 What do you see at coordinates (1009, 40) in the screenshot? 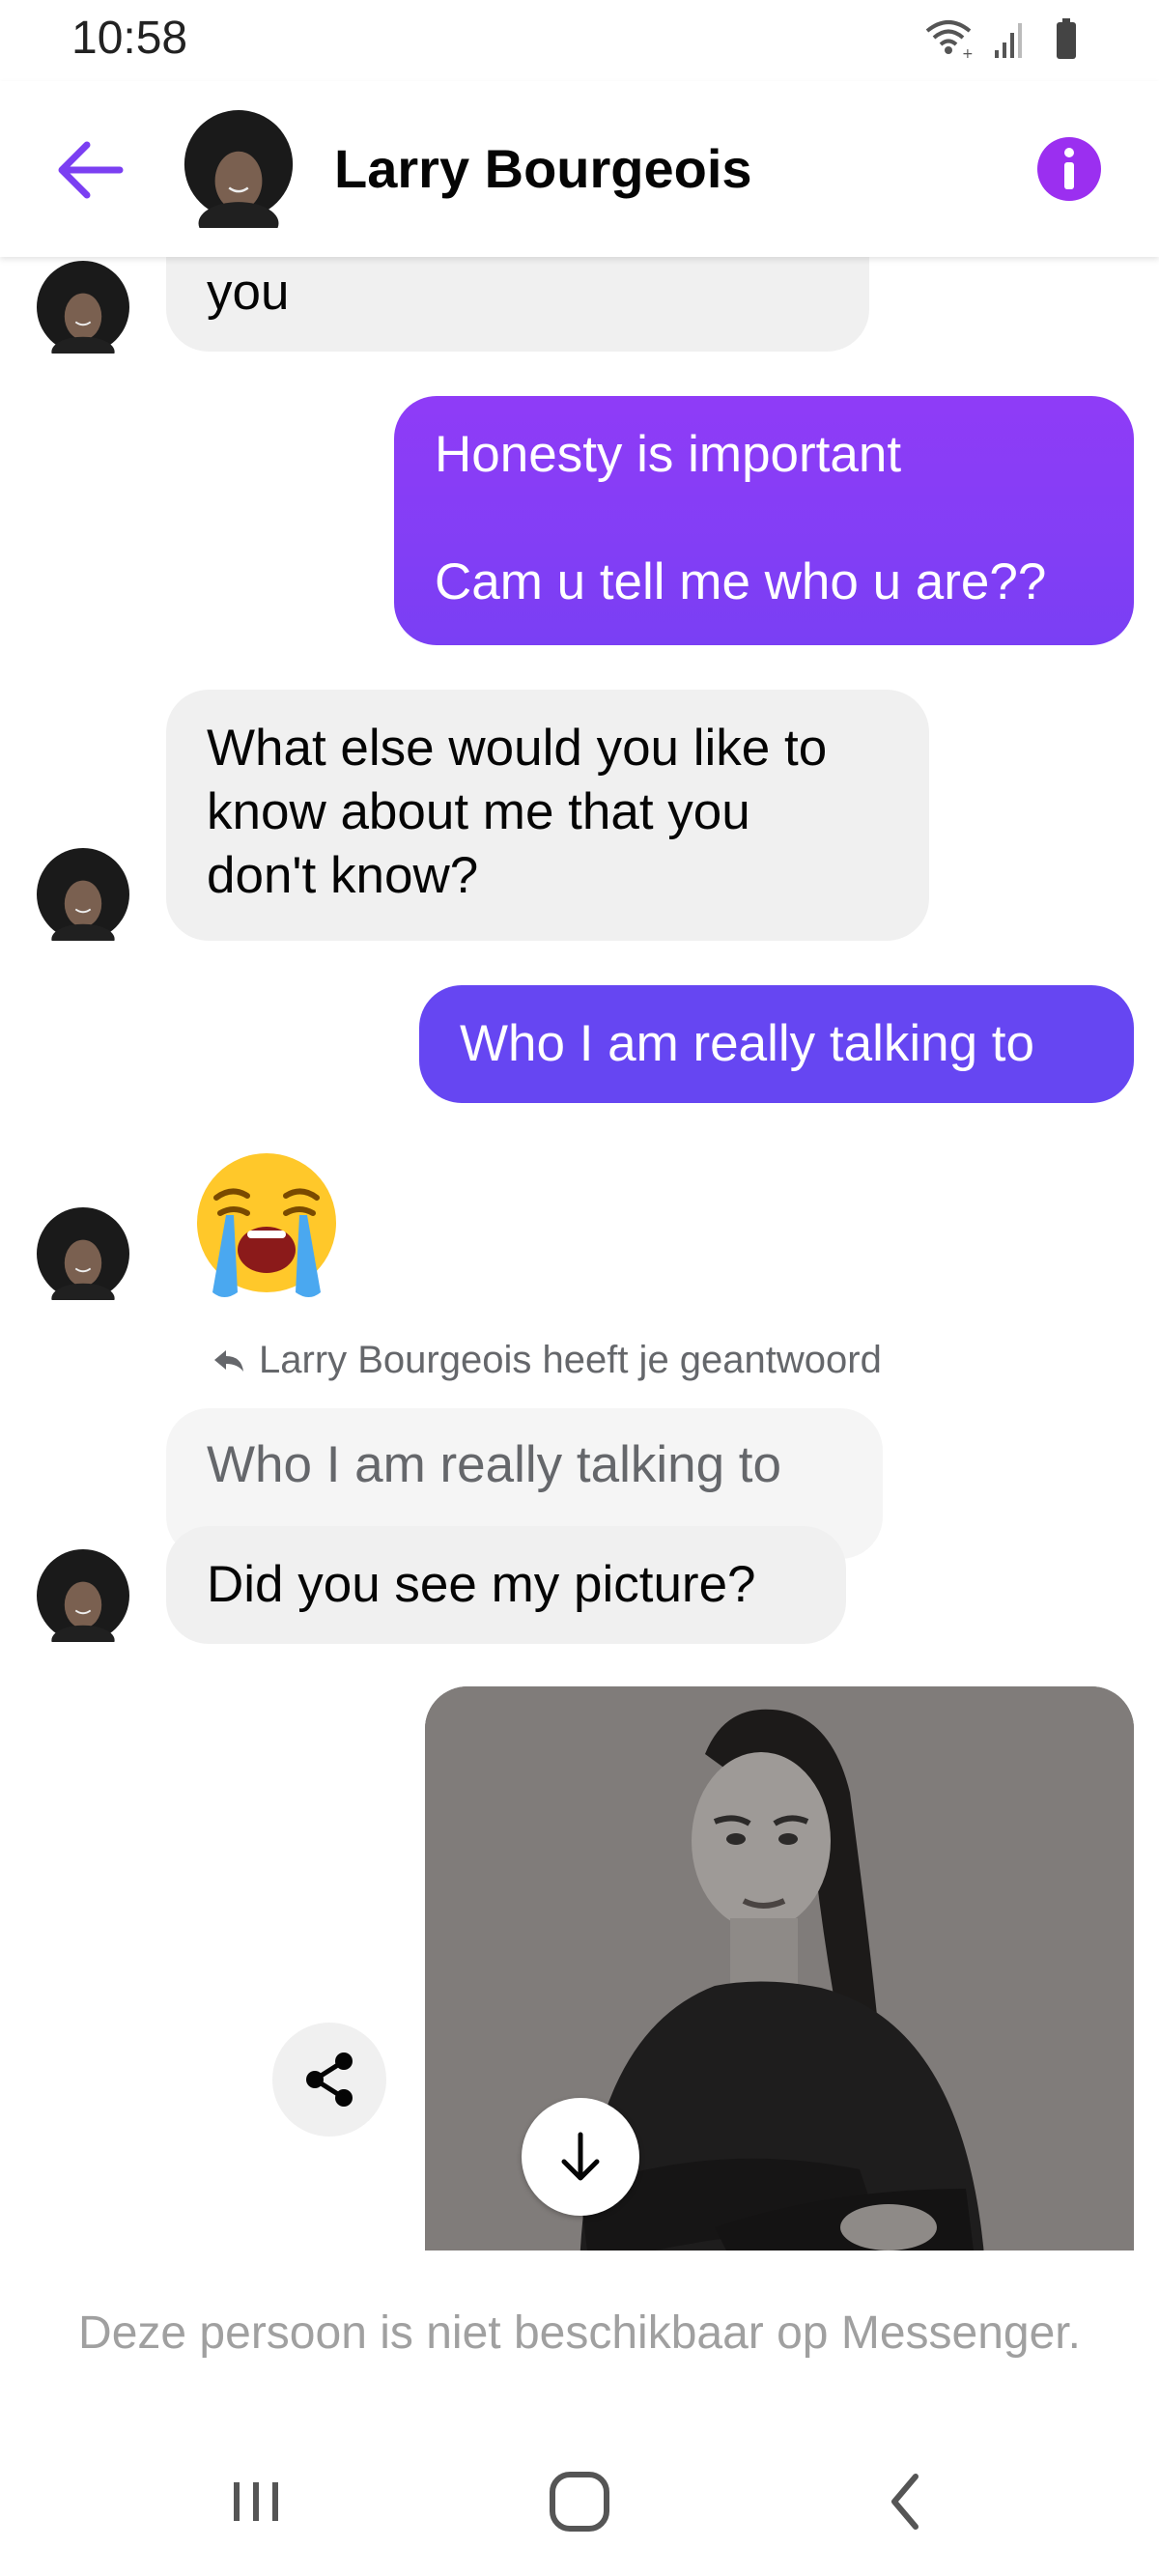
I see `signal-icon` at bounding box center [1009, 40].